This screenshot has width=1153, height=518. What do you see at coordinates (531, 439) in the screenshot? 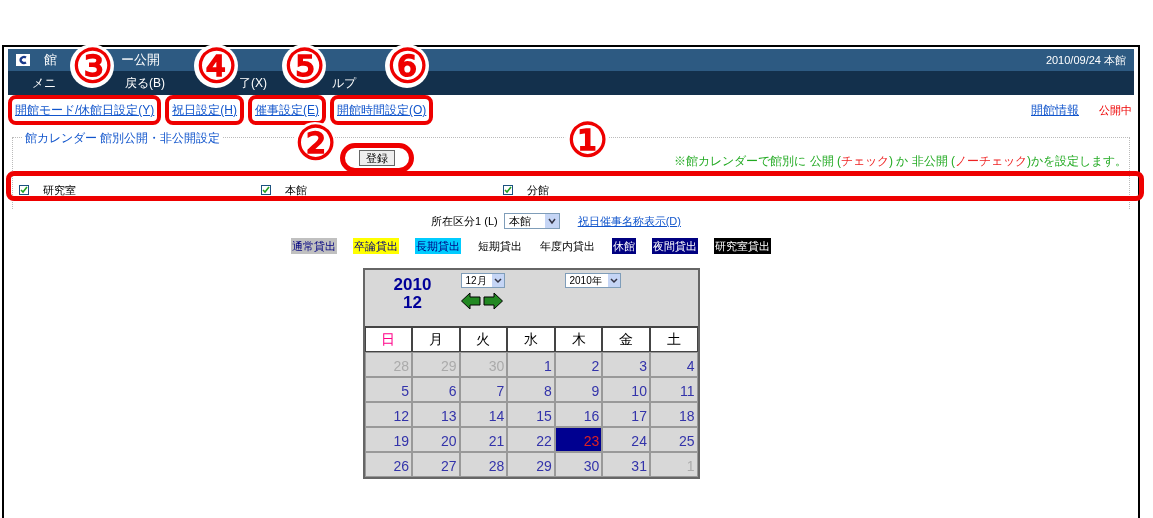
I see `day-cell: 22` at bounding box center [531, 439].